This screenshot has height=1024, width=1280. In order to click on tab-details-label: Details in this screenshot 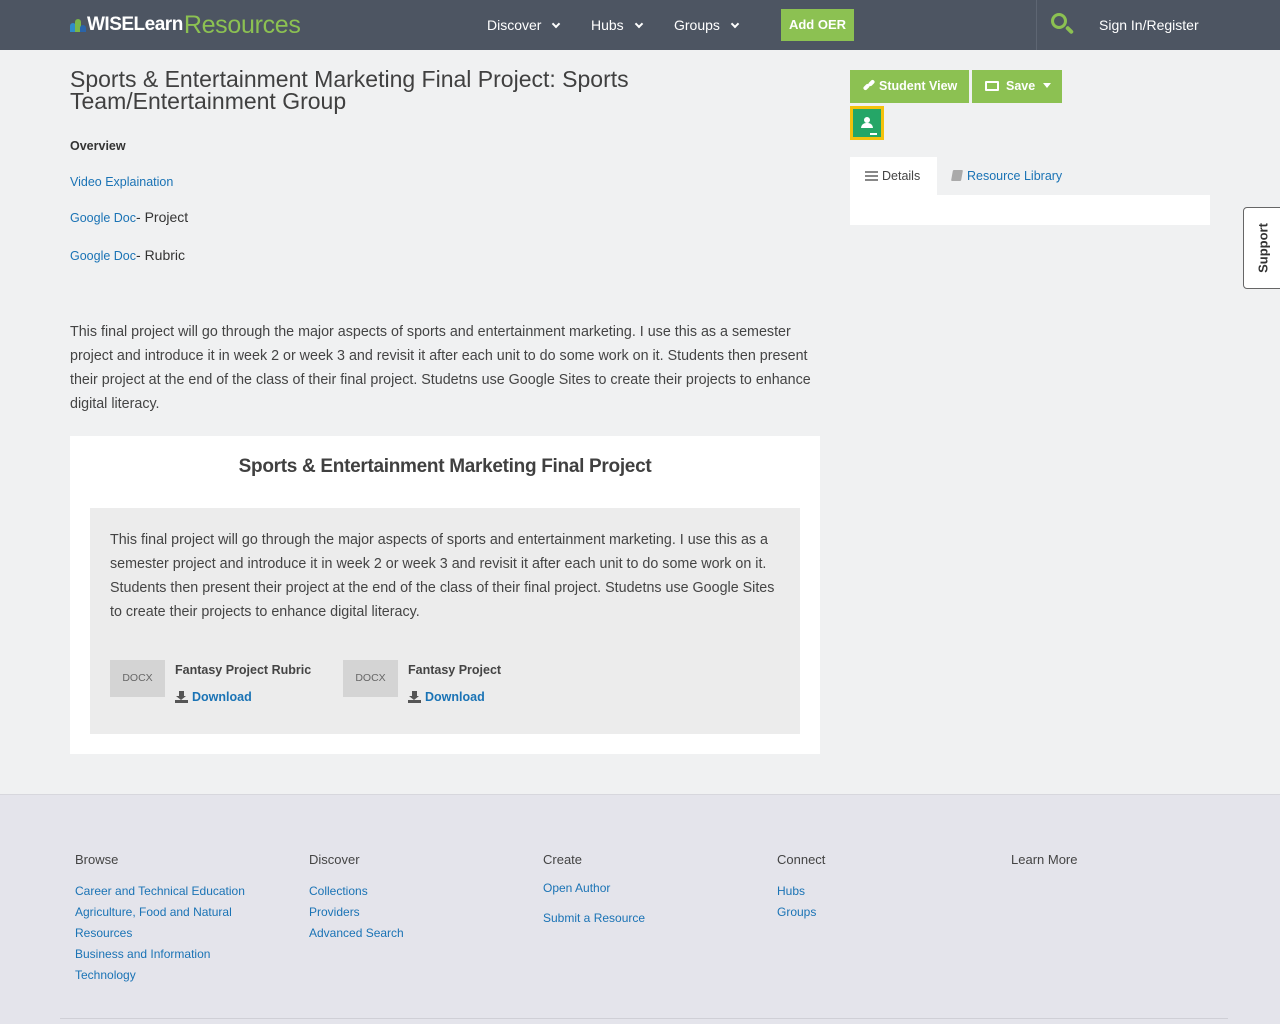, I will do `click(901, 176)`.